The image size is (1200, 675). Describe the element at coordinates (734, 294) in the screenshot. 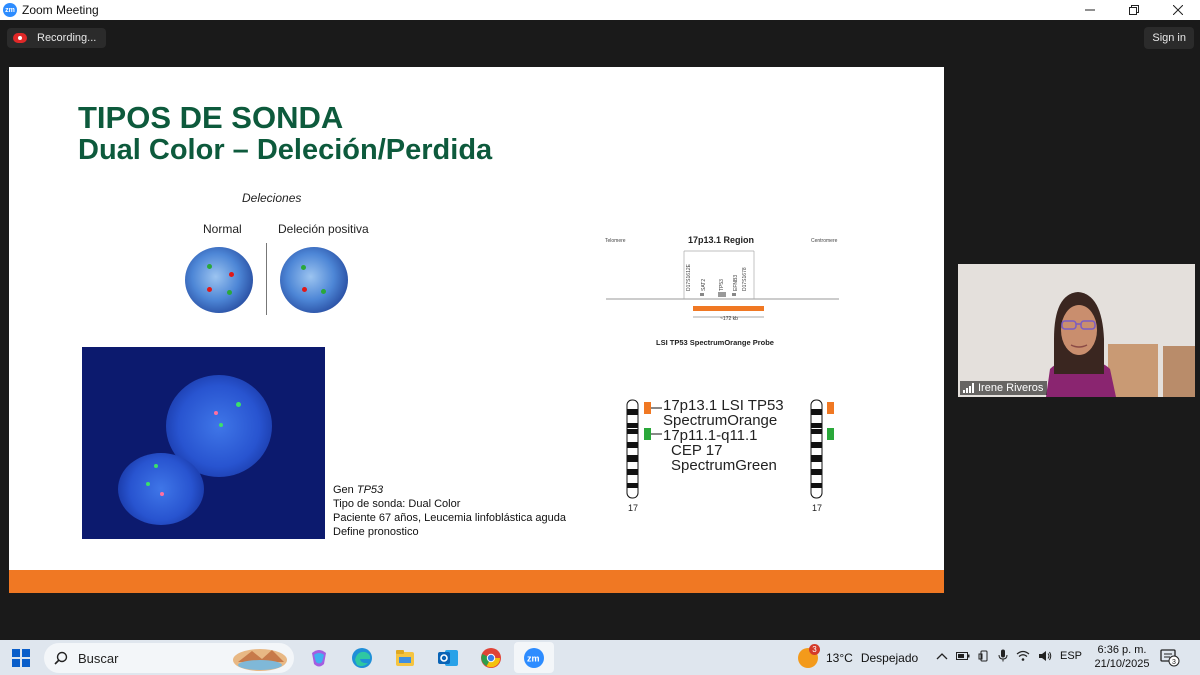

I see `marker-efnb3` at that location.